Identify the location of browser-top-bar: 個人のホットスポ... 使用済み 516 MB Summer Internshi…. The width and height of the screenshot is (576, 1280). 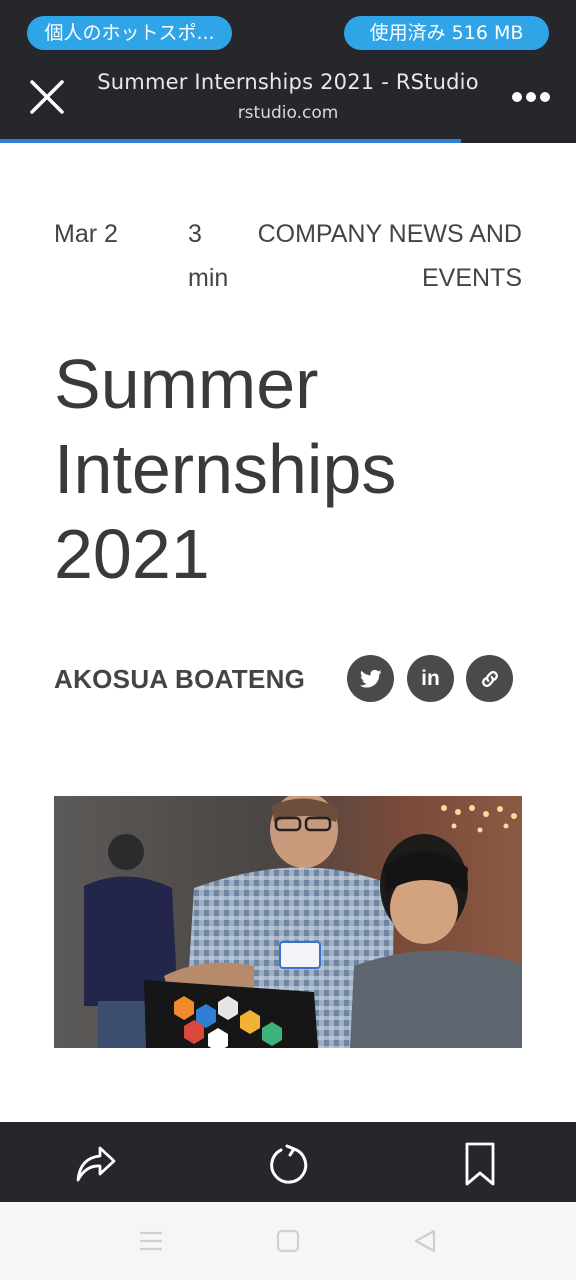
(288, 71).